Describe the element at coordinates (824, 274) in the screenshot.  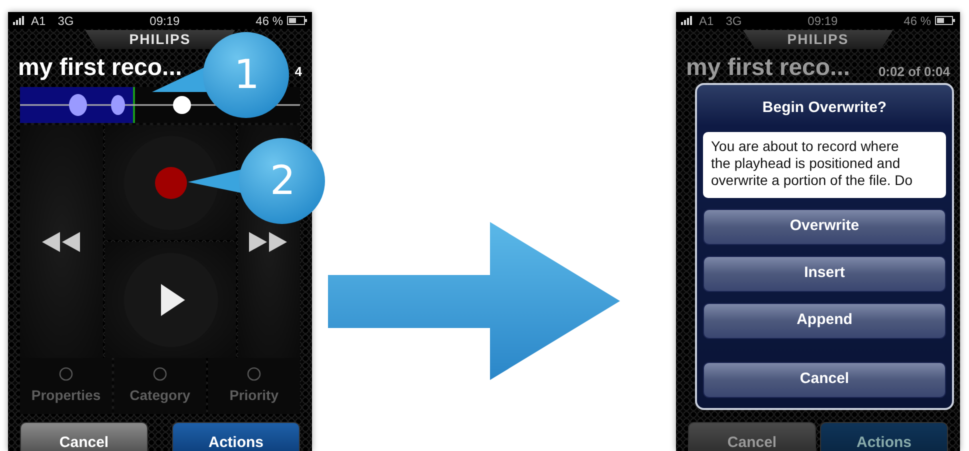
I see `option-button: Insert` at that location.